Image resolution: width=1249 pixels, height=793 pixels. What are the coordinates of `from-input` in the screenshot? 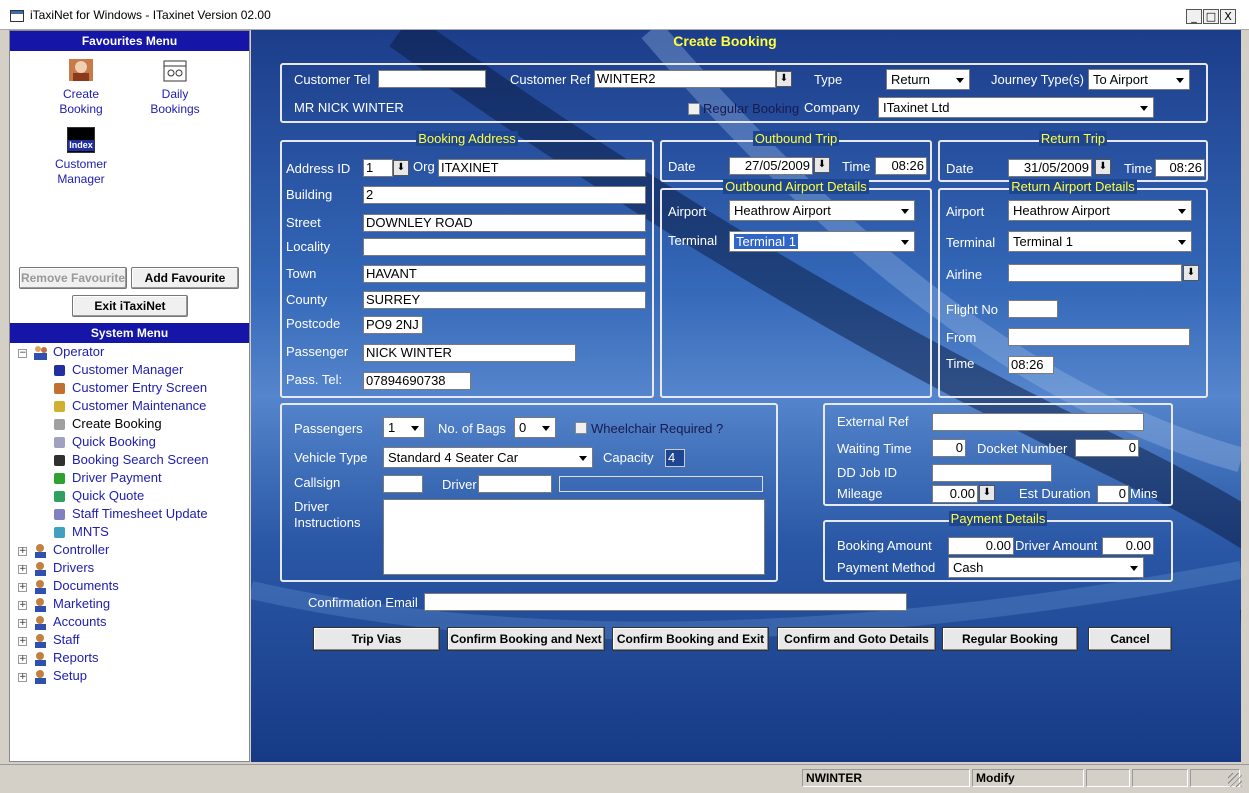 It's located at (1099, 337).